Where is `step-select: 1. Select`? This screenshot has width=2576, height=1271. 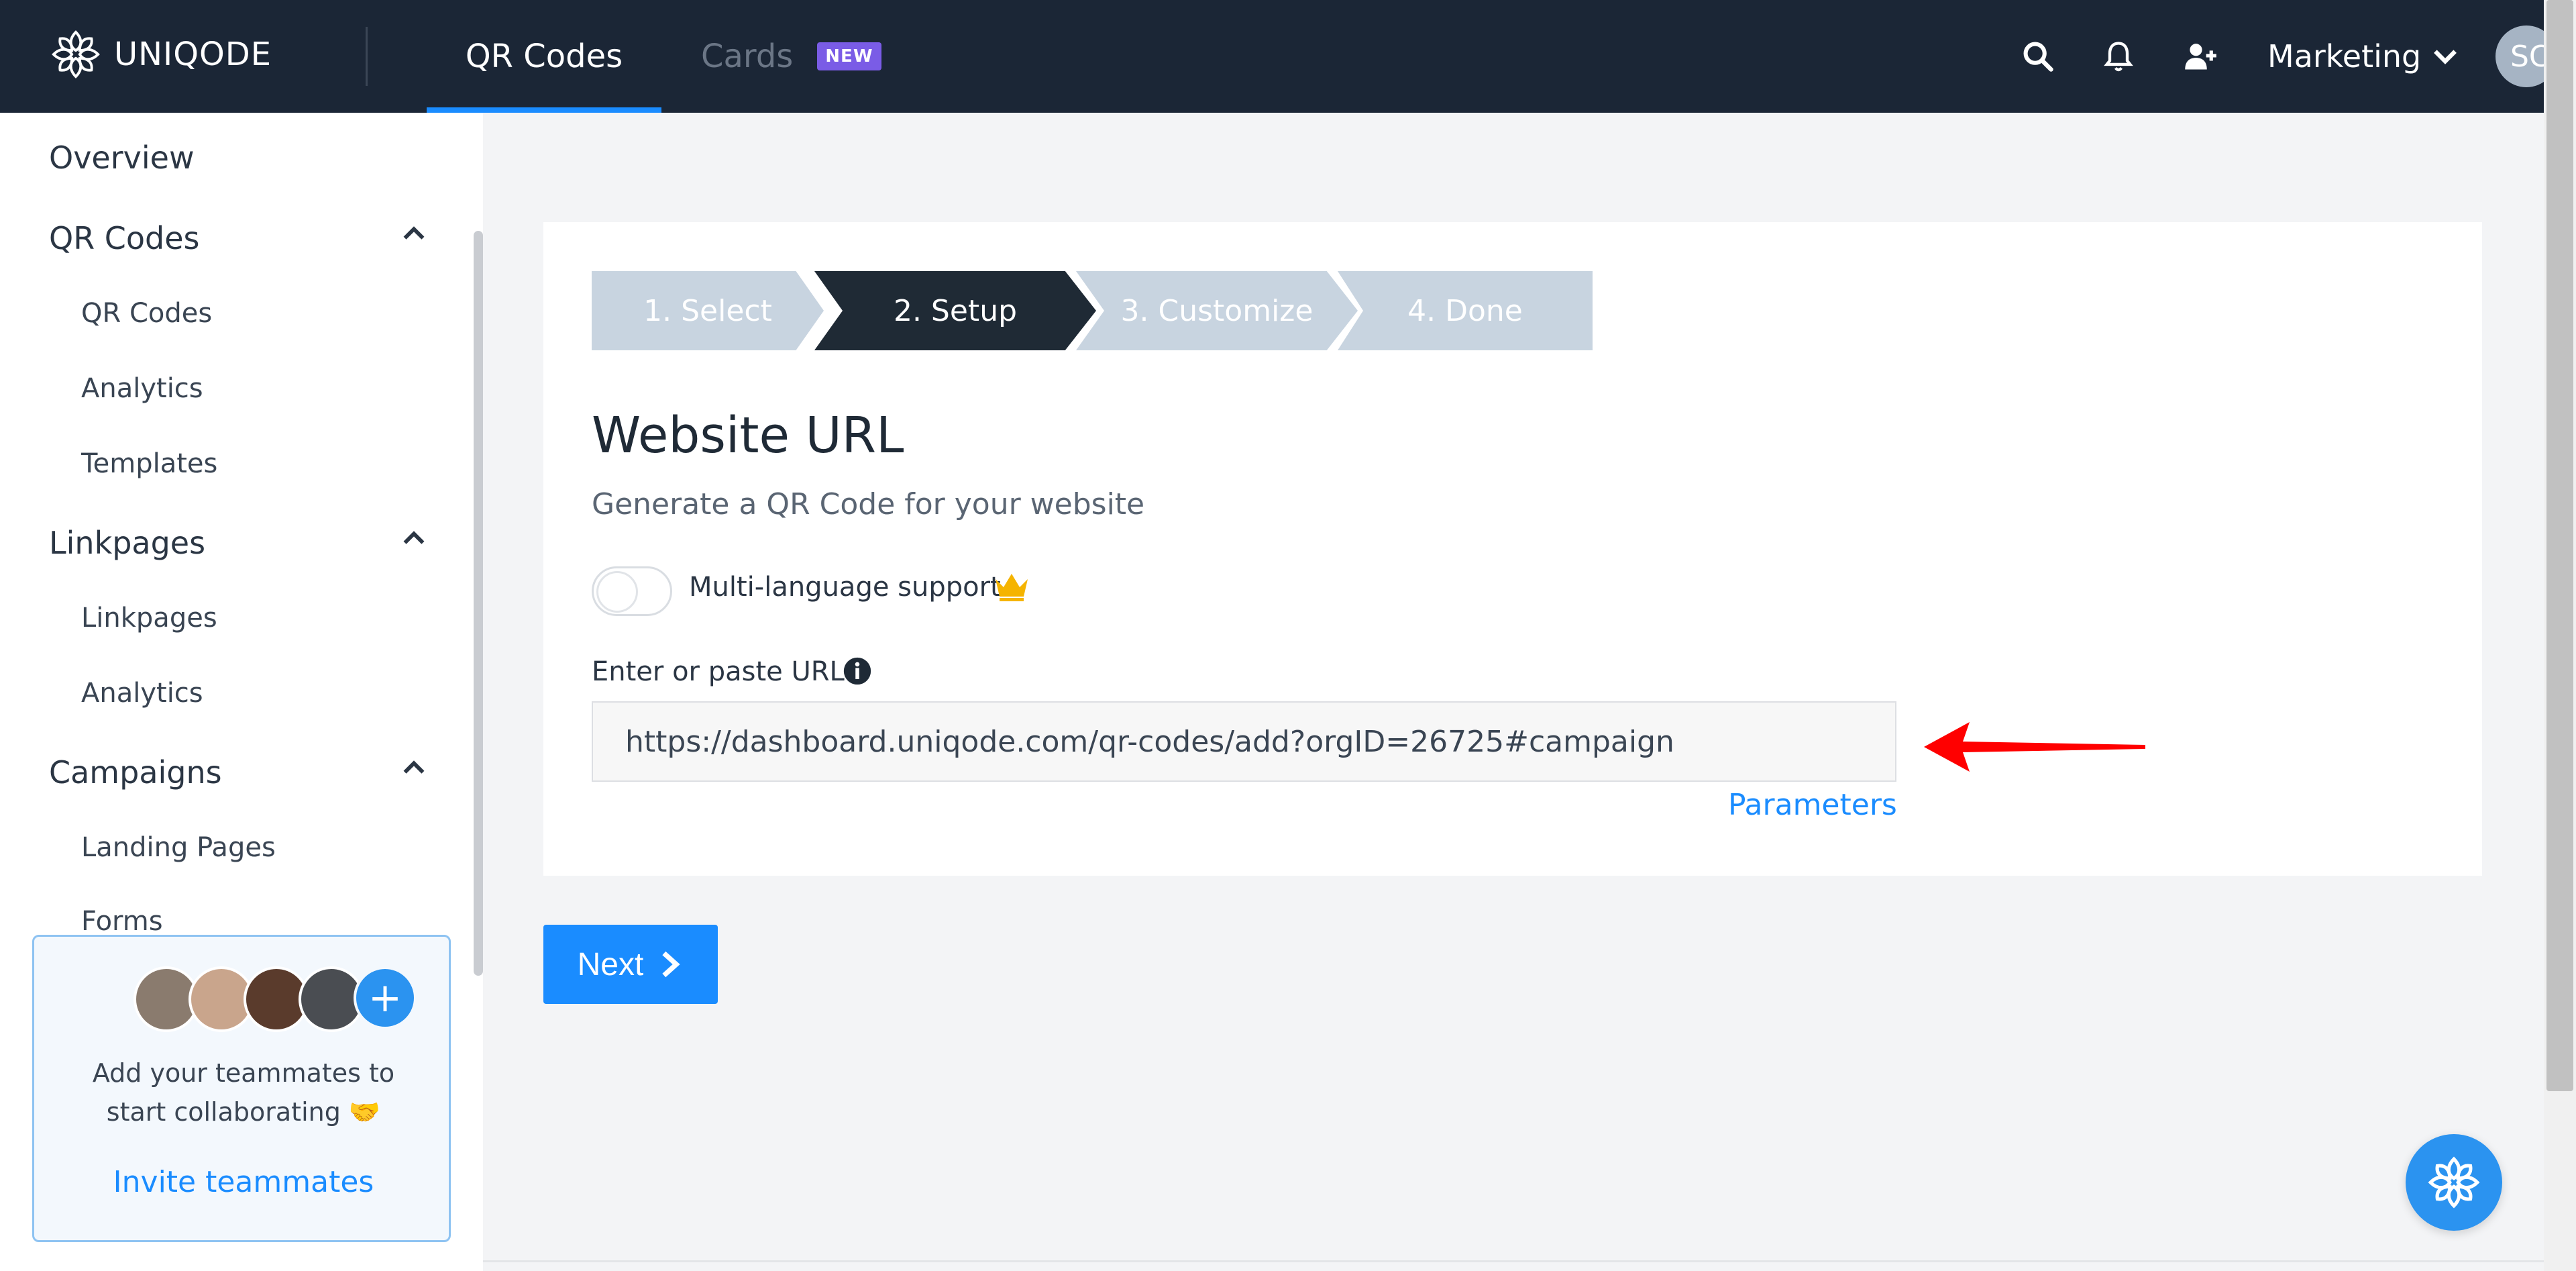
step-select: 1. Select is located at coordinates (708, 310).